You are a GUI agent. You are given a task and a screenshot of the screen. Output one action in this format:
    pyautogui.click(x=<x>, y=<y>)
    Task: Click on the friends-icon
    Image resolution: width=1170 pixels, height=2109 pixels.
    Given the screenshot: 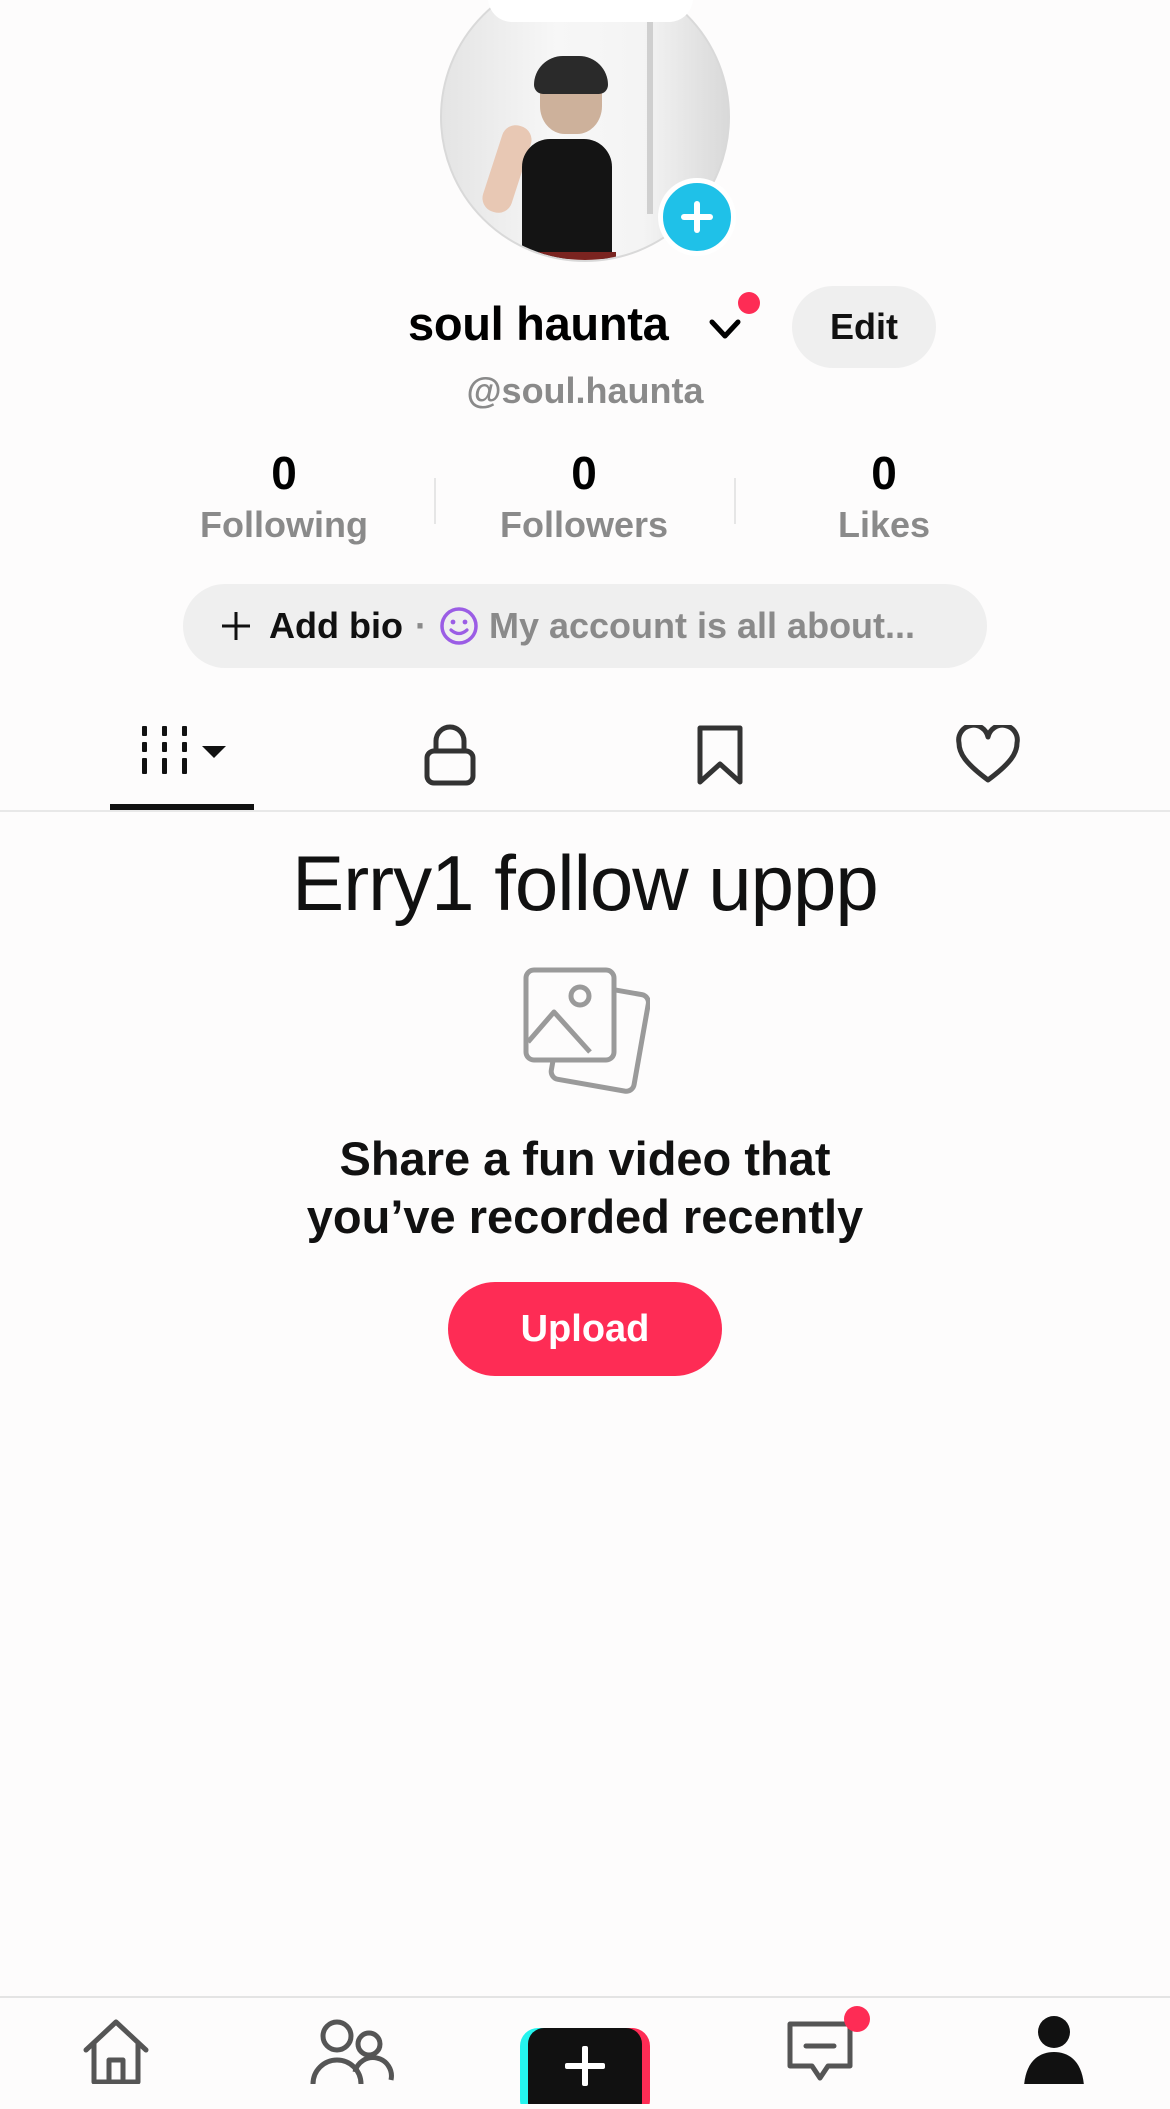 What is the action you would take?
    pyautogui.click(x=352, y=2051)
    